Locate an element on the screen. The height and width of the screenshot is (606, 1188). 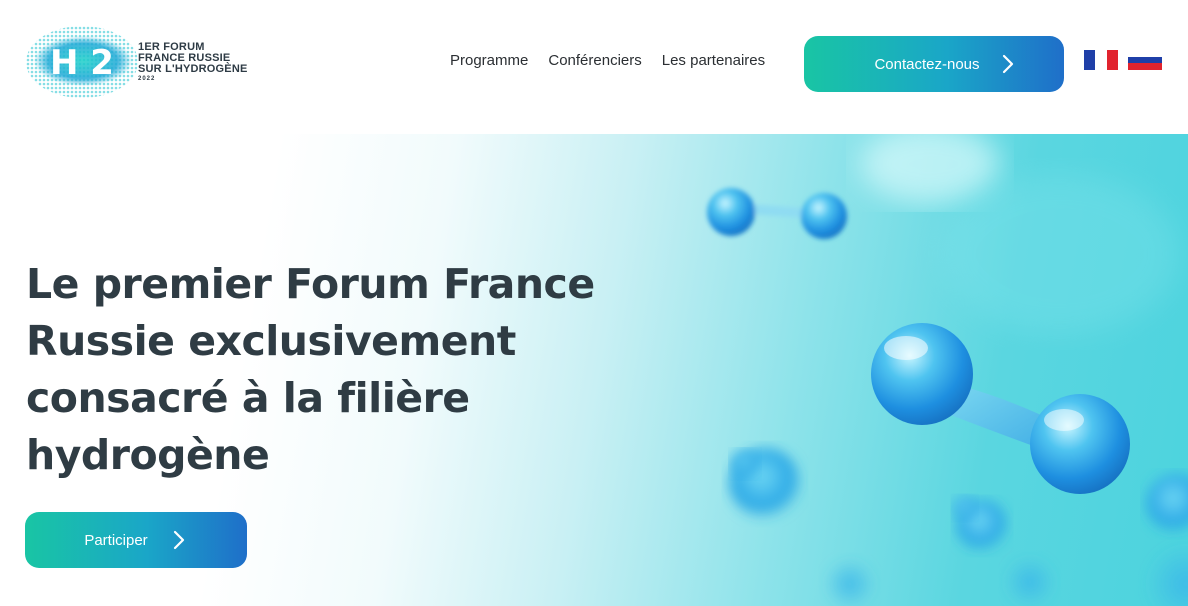
logo-year: 2022 is located at coordinates (147, 79).